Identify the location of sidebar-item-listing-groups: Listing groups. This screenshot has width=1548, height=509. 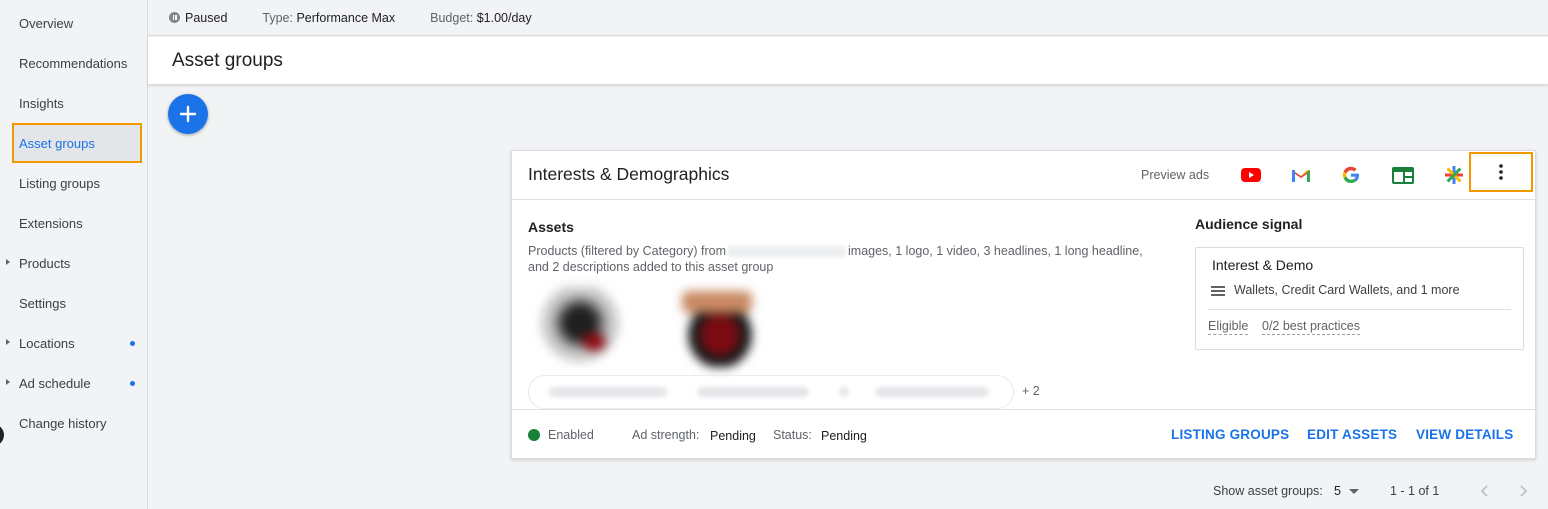
(77, 183).